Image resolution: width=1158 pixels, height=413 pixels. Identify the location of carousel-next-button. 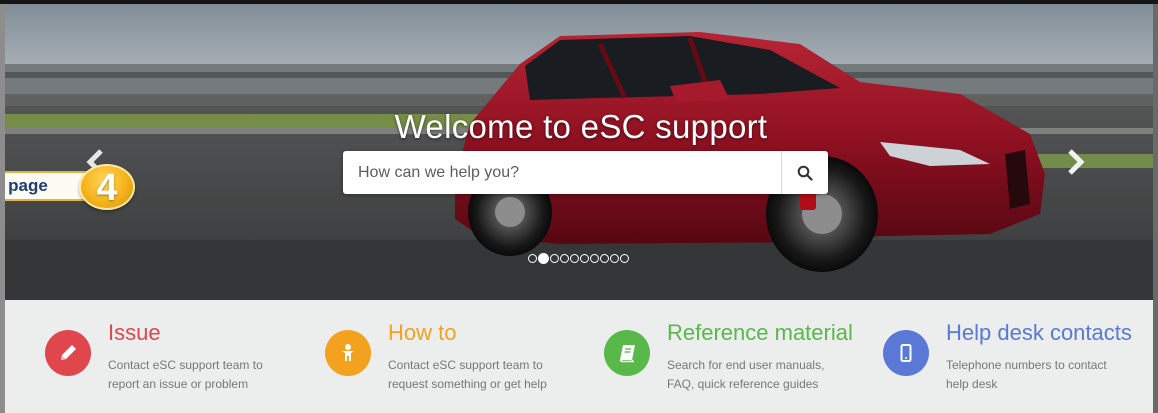
(1076, 162).